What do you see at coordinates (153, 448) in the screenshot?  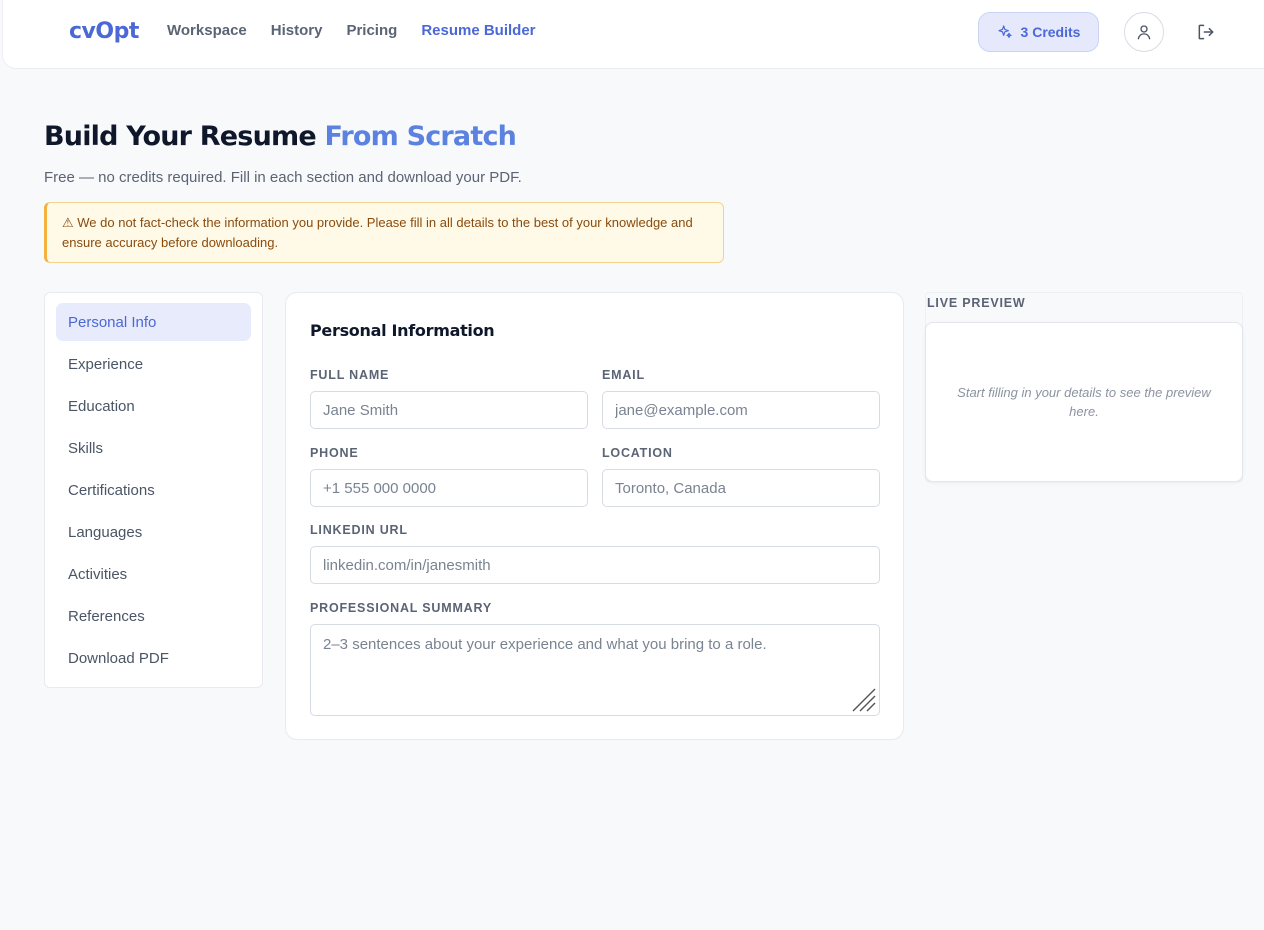 I see `sidebar-item-skills: Skills` at bounding box center [153, 448].